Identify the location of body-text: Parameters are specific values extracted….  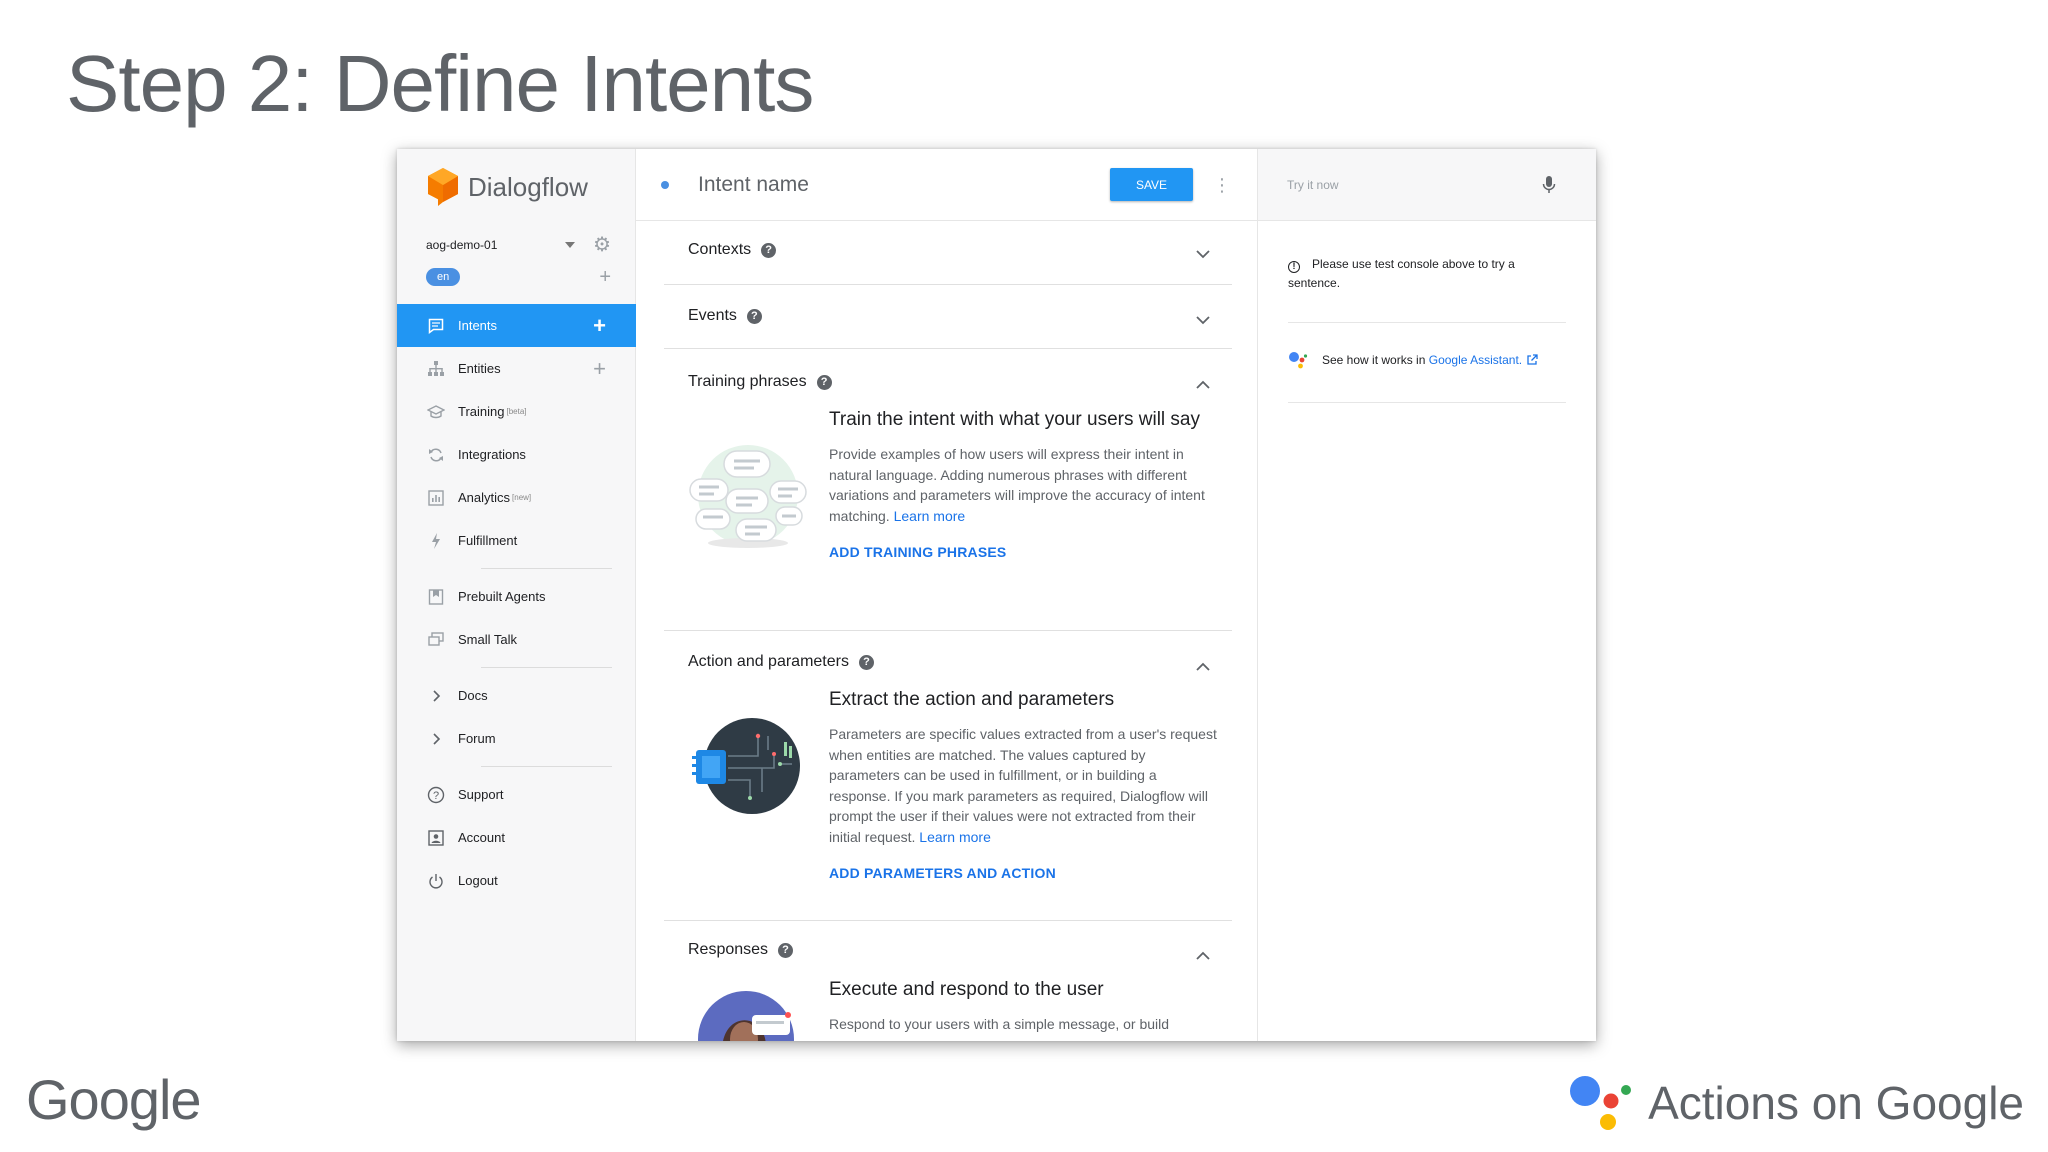
(1024, 785).